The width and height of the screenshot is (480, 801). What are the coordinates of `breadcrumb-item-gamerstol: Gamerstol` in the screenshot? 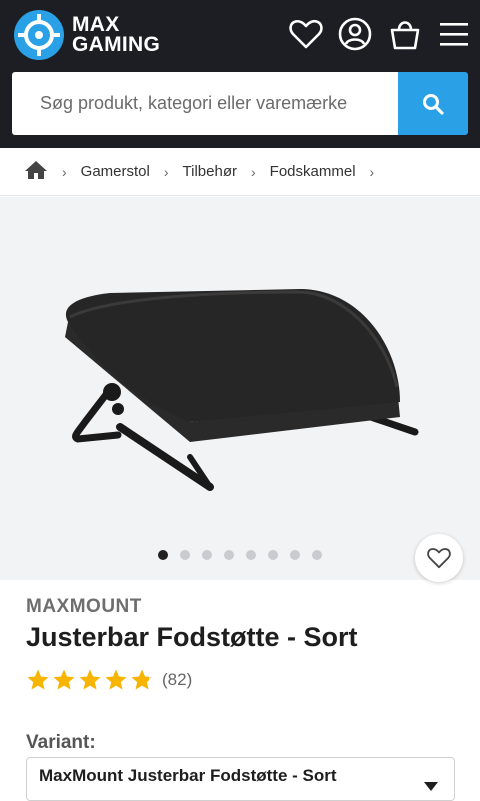 It's located at (115, 171).